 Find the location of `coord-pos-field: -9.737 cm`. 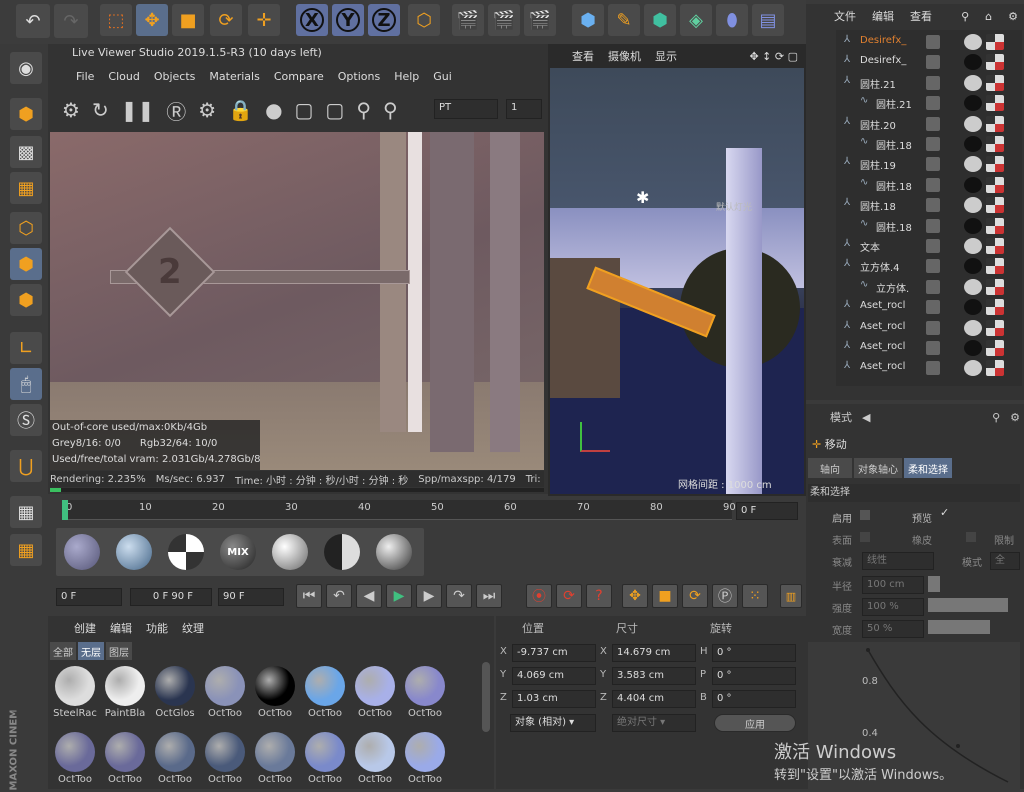

coord-pos-field: -9.737 cm is located at coordinates (554, 653).